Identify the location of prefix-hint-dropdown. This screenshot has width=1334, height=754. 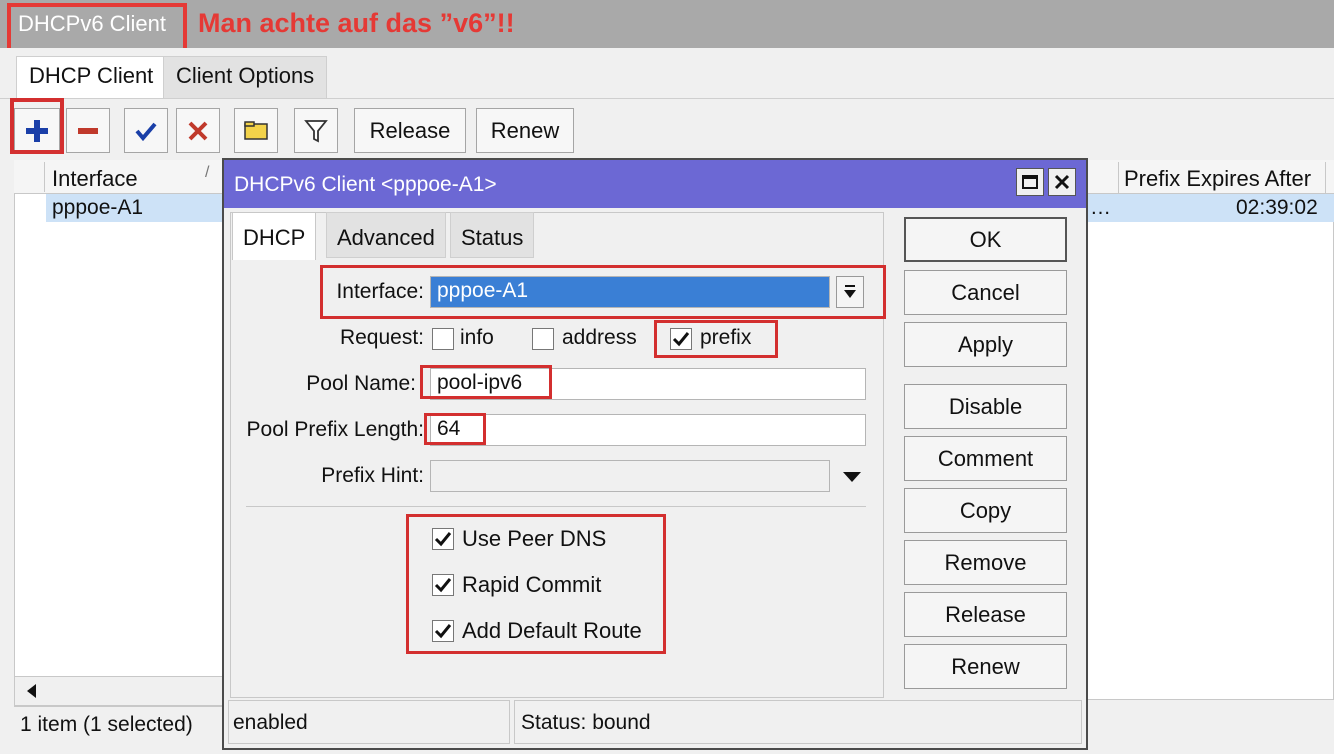
(852, 478).